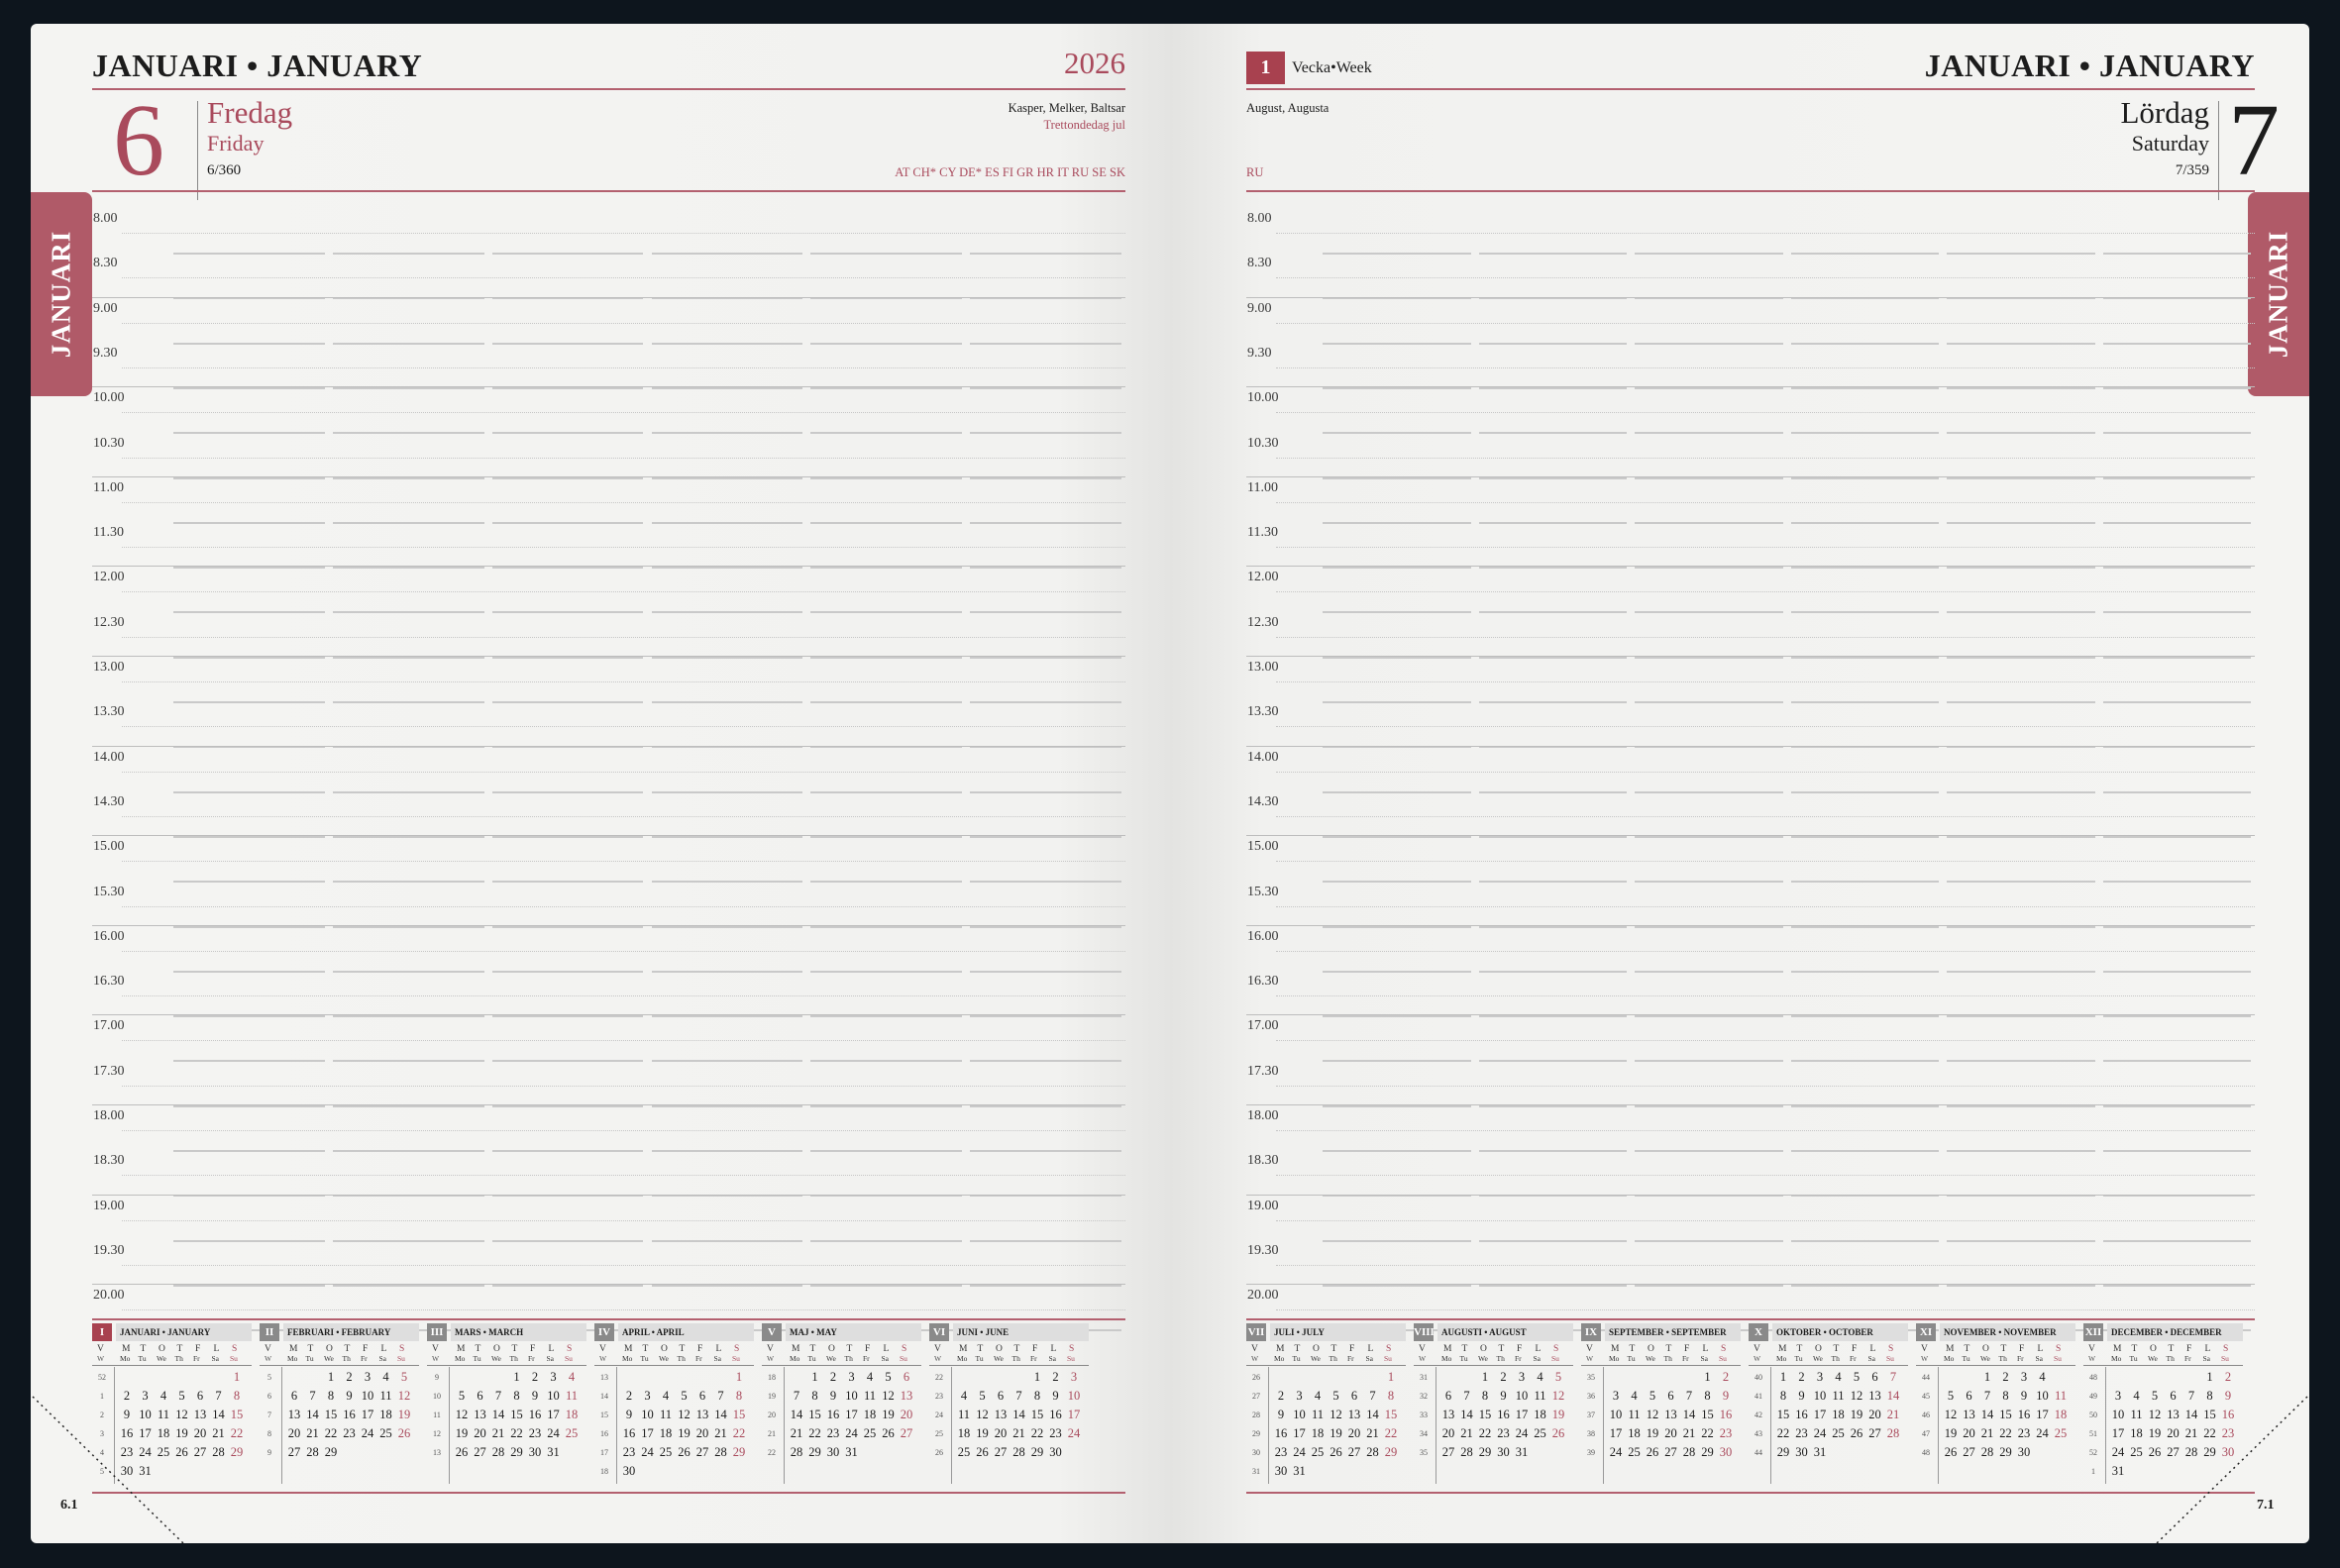  Describe the element at coordinates (108, 1470) in the screenshot. I see `left-corner-line` at that location.